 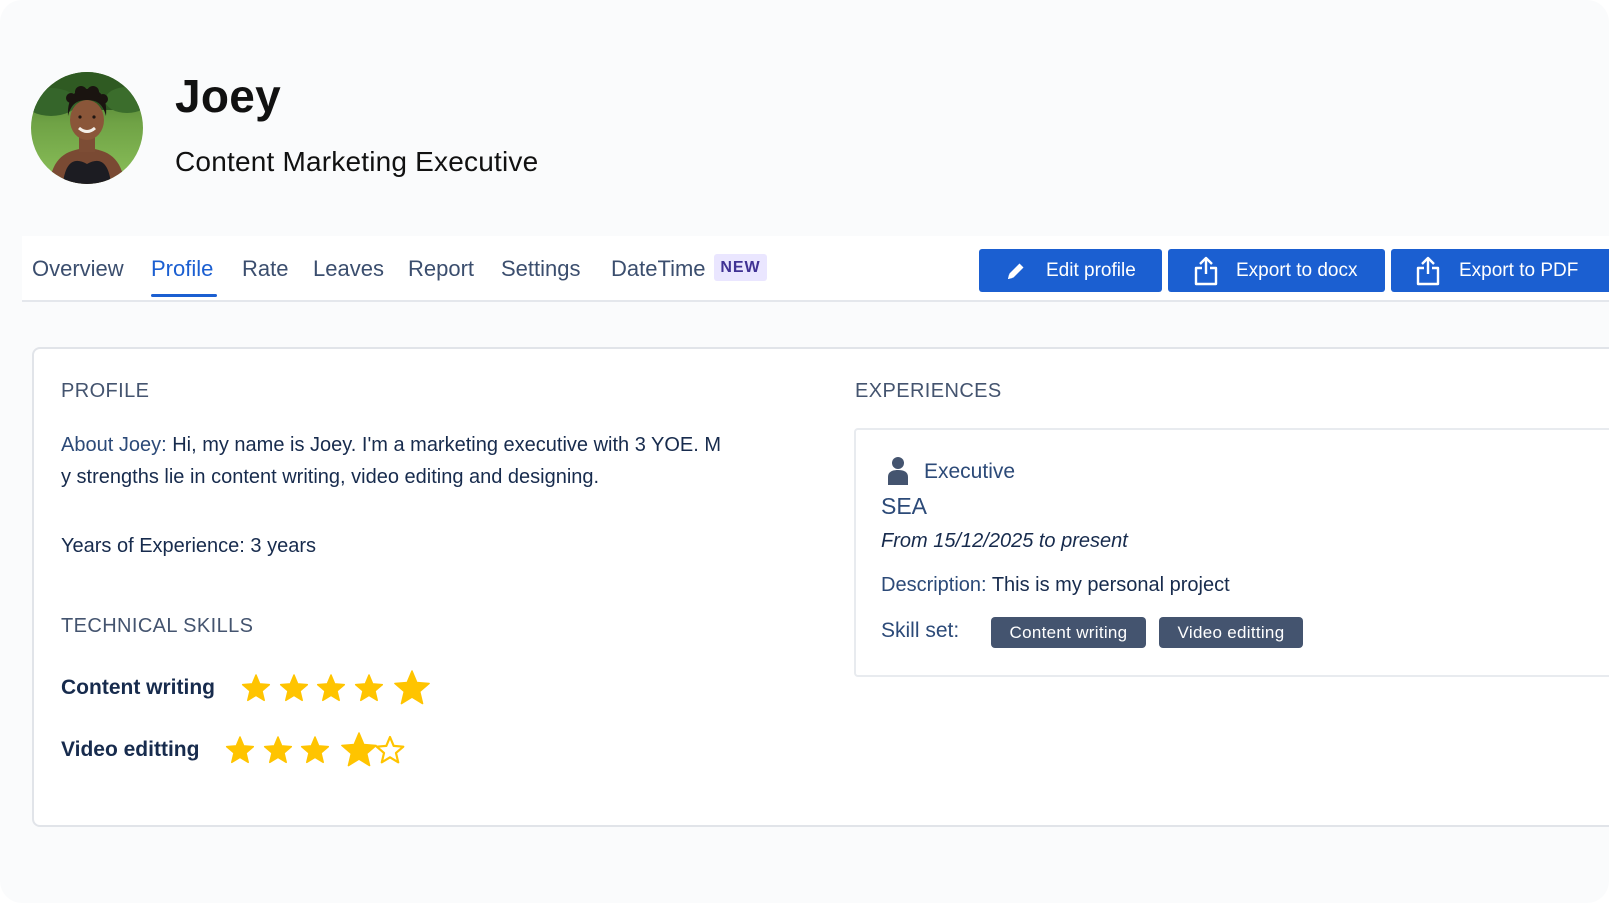 What do you see at coordinates (130, 749) in the screenshot?
I see `skill-name-video-editting: Video editting` at bounding box center [130, 749].